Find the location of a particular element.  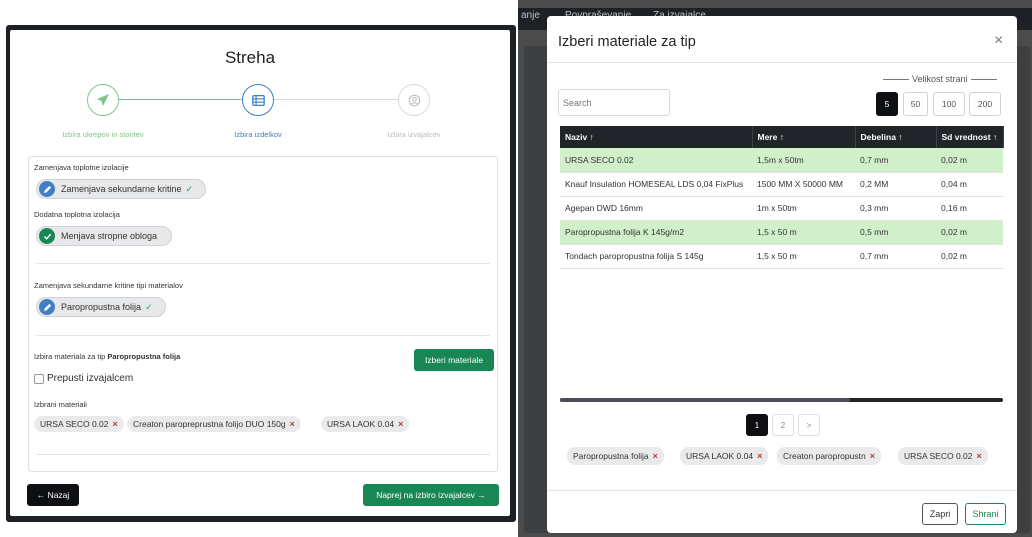

modal-chip: Paropropustna folija × is located at coordinates (615, 456).